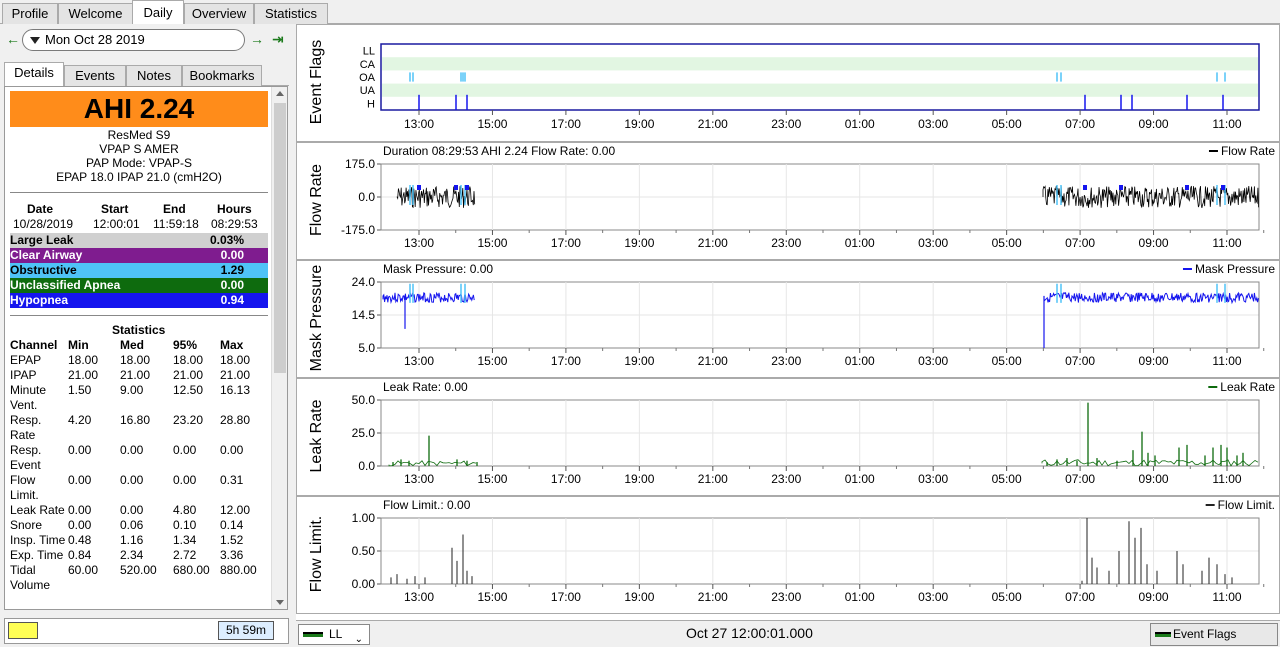  What do you see at coordinates (158, 12) in the screenshot?
I see `tab-daily: Daily` at bounding box center [158, 12].